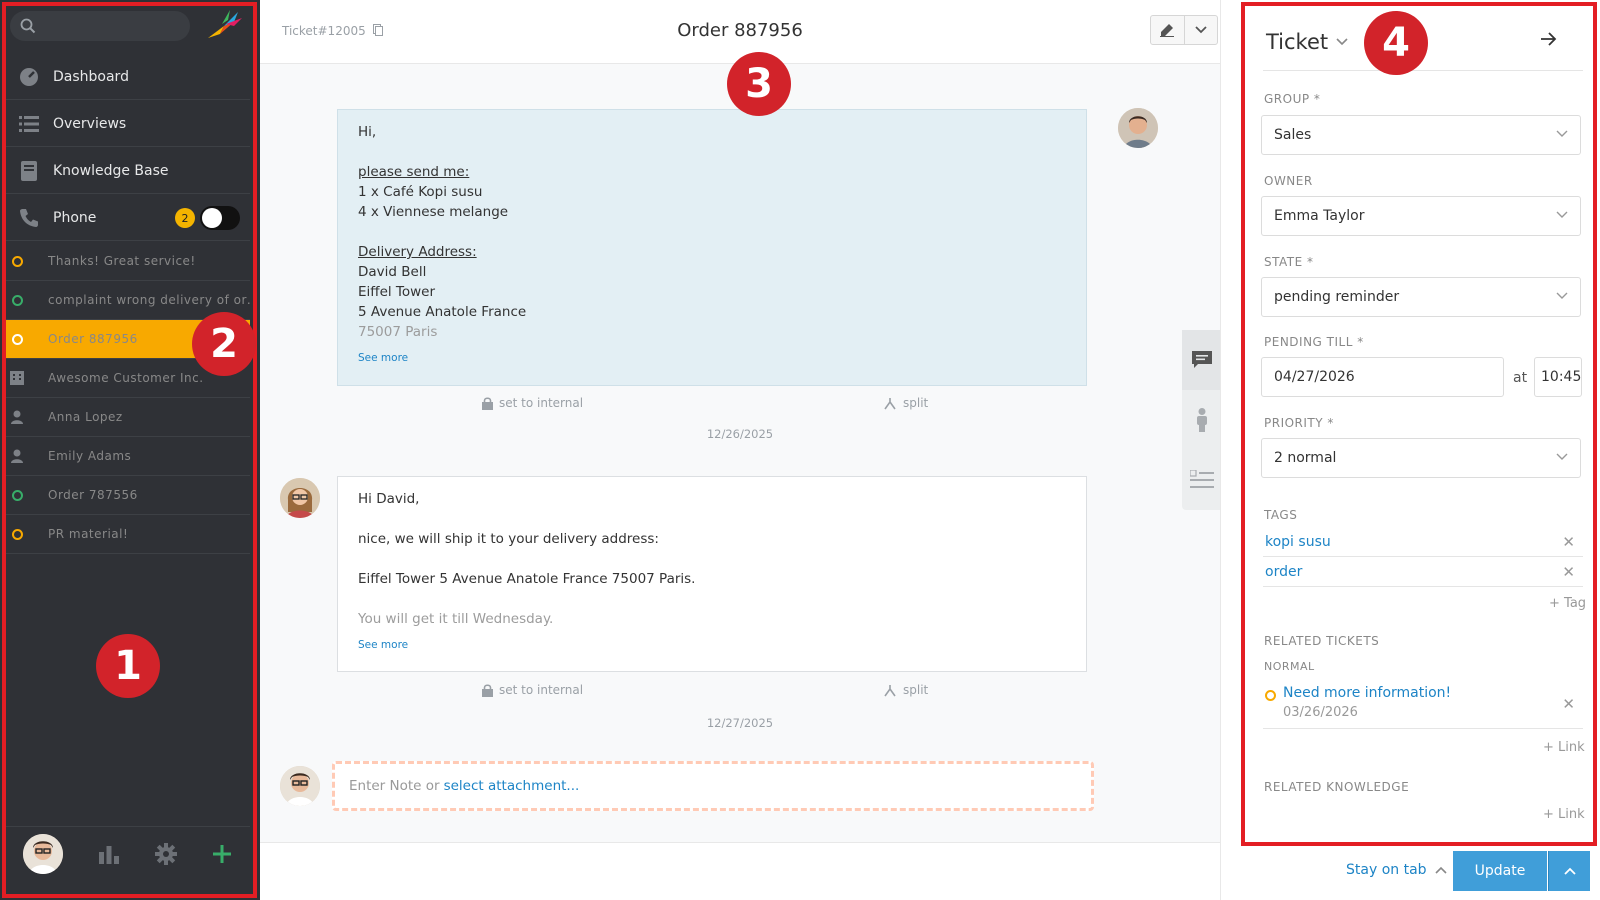 Image resolution: width=1600 pixels, height=900 pixels. Describe the element at coordinates (417, 252) in the screenshot. I see `article-address-heading: Delivery Address:` at that location.